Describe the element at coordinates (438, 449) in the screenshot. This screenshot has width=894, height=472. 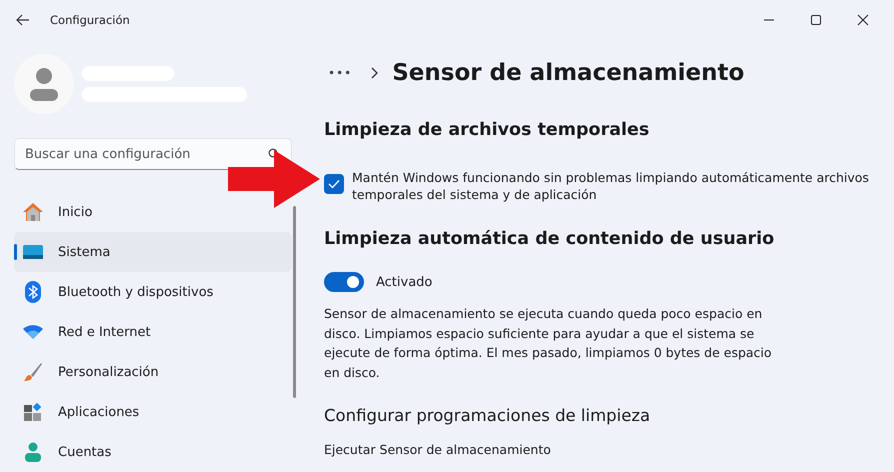
I see `field-label: Ejecutar Sensor de almacenamiento` at that location.